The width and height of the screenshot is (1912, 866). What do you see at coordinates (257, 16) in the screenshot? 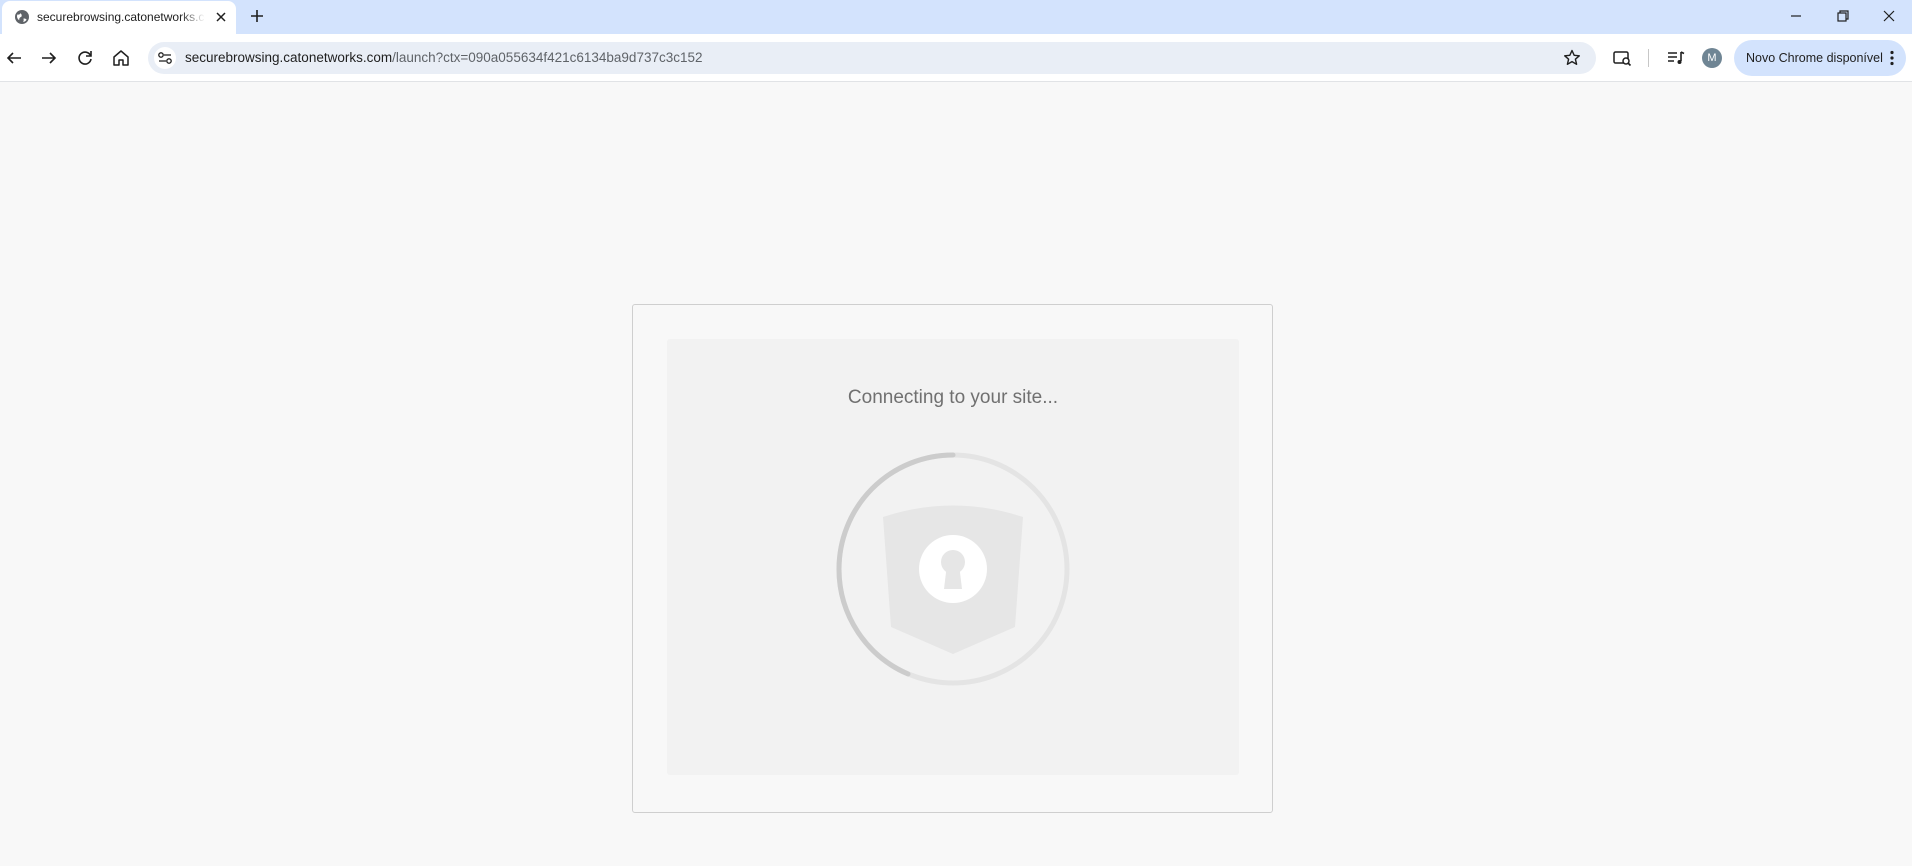
I see `new-tab-icon` at bounding box center [257, 16].